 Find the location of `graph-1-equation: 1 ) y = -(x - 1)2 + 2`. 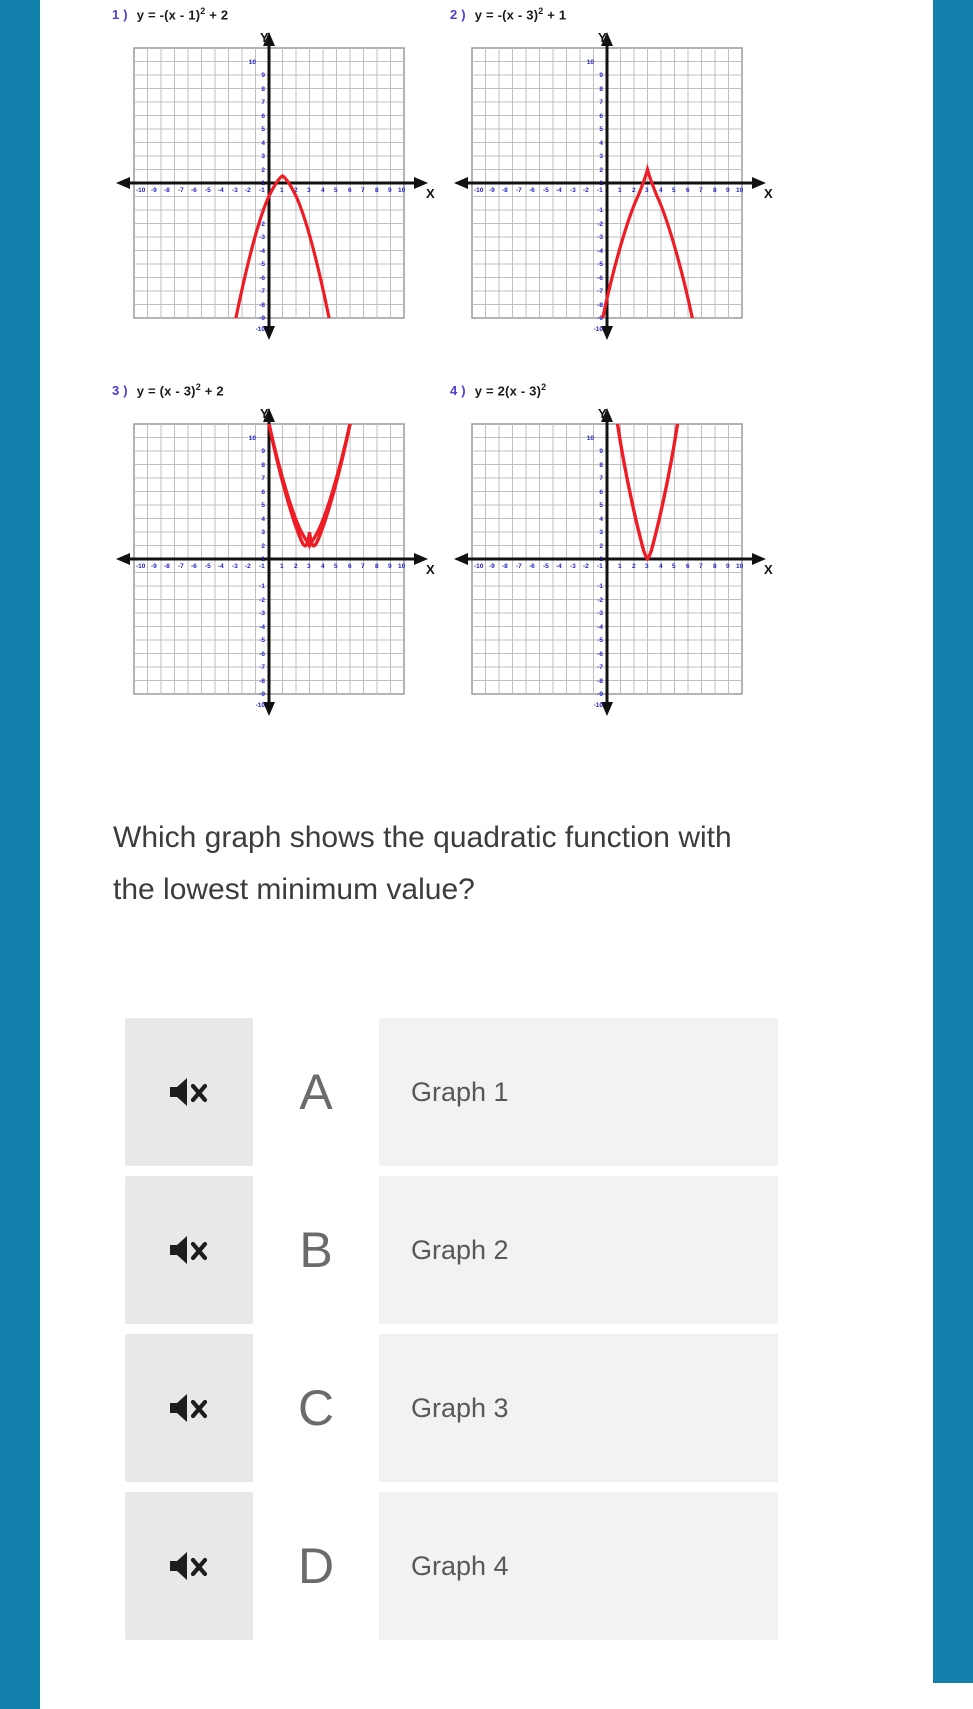

graph-1-equation: 1 ) y = -(x - 1)2 + 2 is located at coordinates (277, 14).